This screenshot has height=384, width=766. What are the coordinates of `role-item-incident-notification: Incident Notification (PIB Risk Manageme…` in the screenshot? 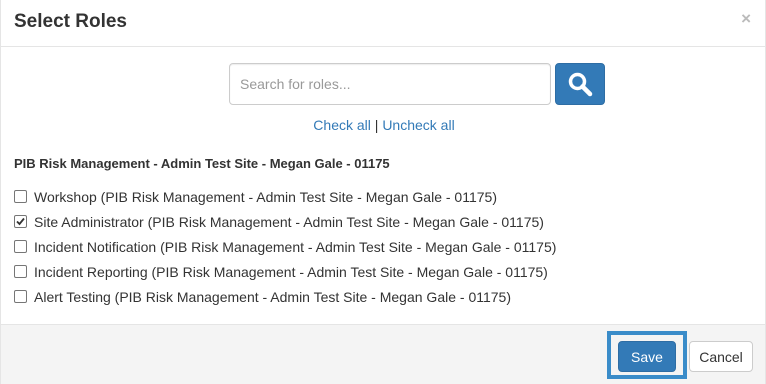 It's located at (285, 246).